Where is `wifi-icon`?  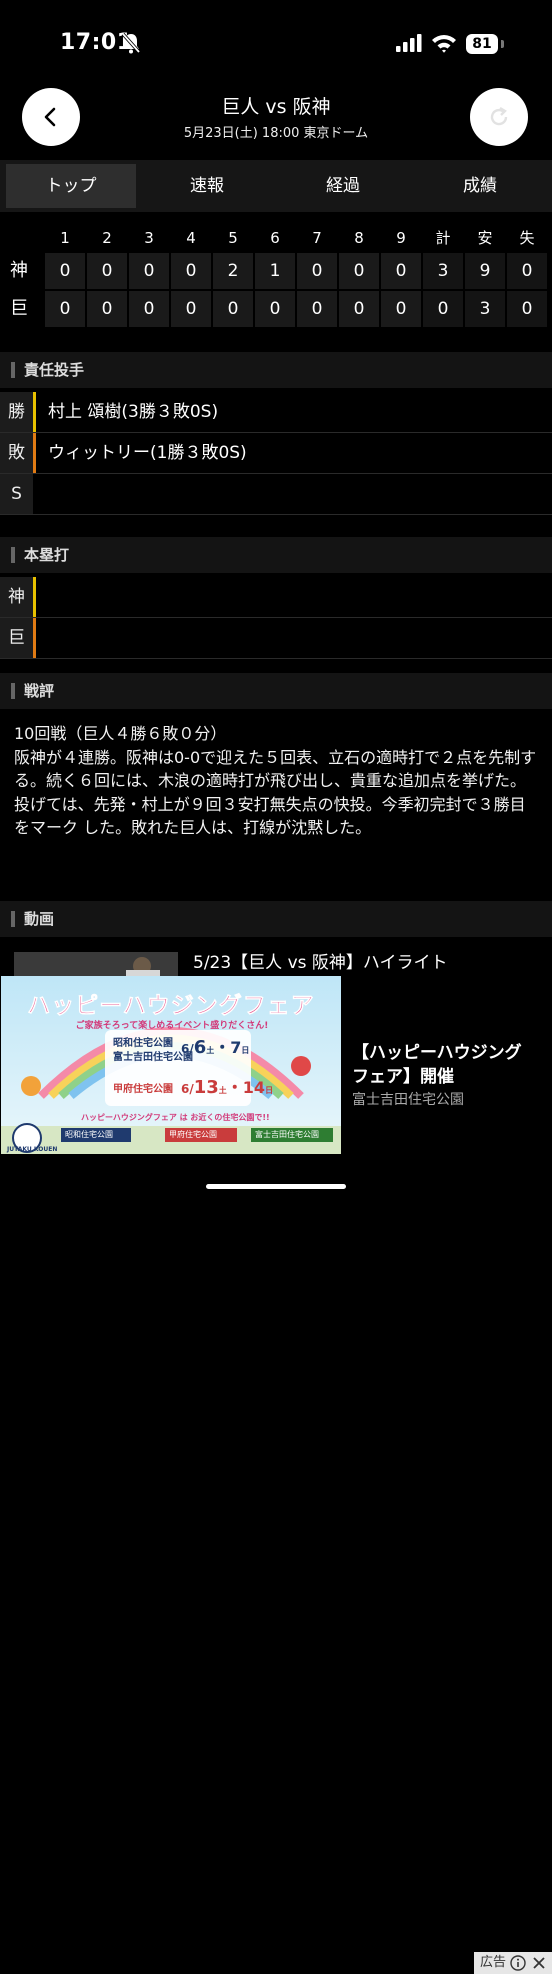
wifi-icon is located at coordinates (444, 44).